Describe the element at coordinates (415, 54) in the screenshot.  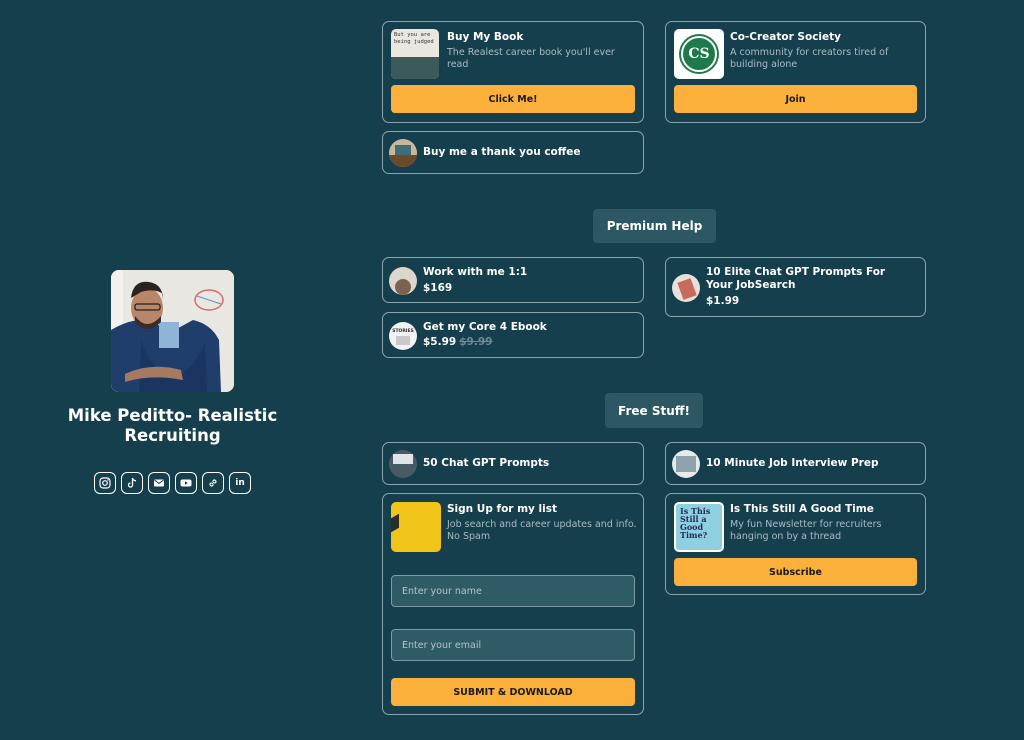
I see `book-thumbnail: But you are being judged` at that location.